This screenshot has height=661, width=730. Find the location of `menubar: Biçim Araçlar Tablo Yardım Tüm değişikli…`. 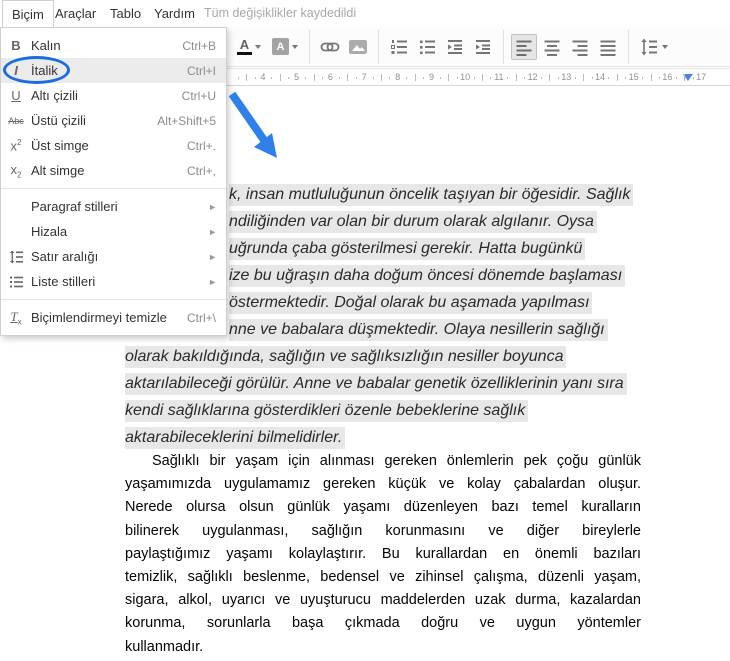

menubar: Biçim Araçlar Tablo Yardım Tüm değişikli… is located at coordinates (365, 13).